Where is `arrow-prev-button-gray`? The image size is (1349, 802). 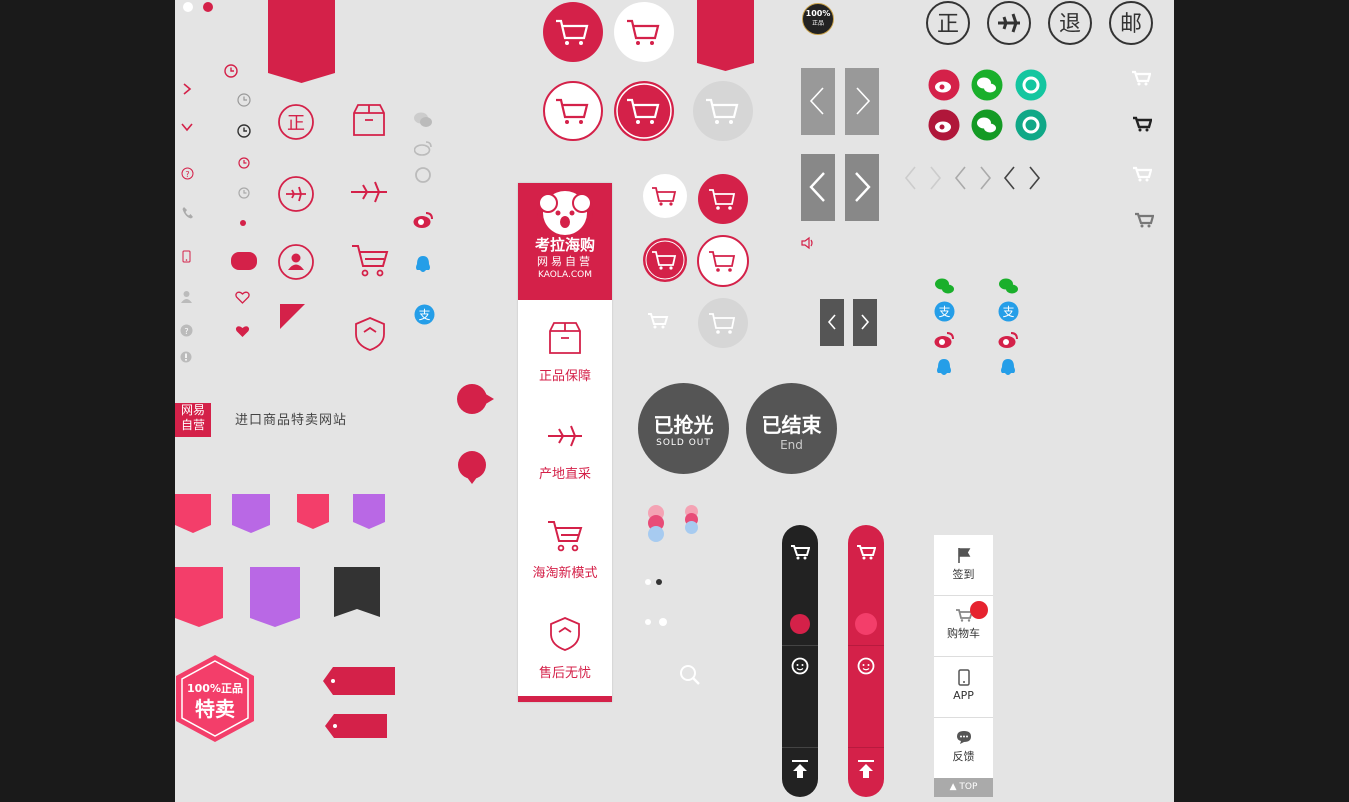 arrow-prev-button-gray is located at coordinates (818, 101).